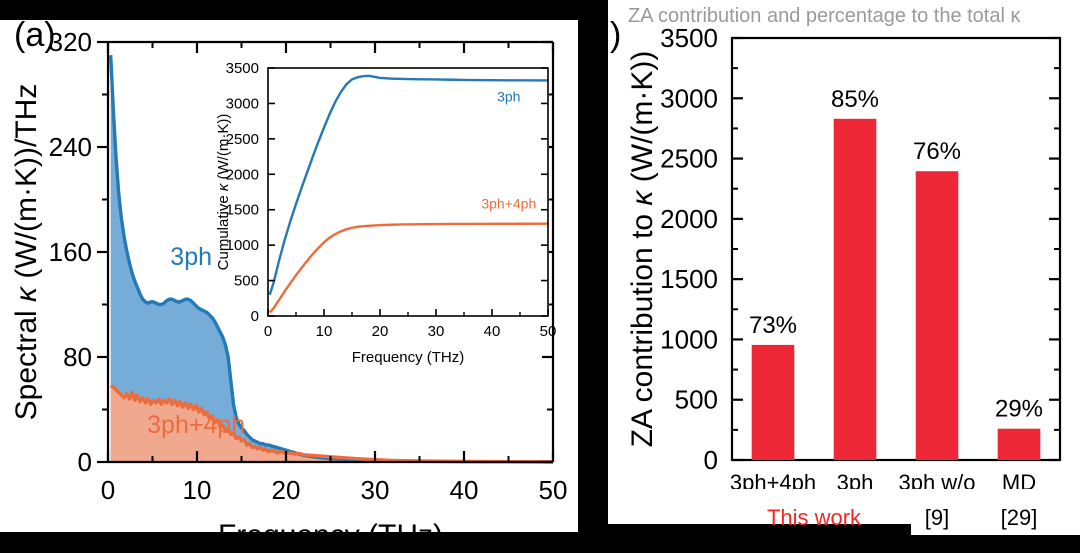 The height and width of the screenshot is (553, 1080). I want to click on b-ytick-label: 2000, so click(689, 219).